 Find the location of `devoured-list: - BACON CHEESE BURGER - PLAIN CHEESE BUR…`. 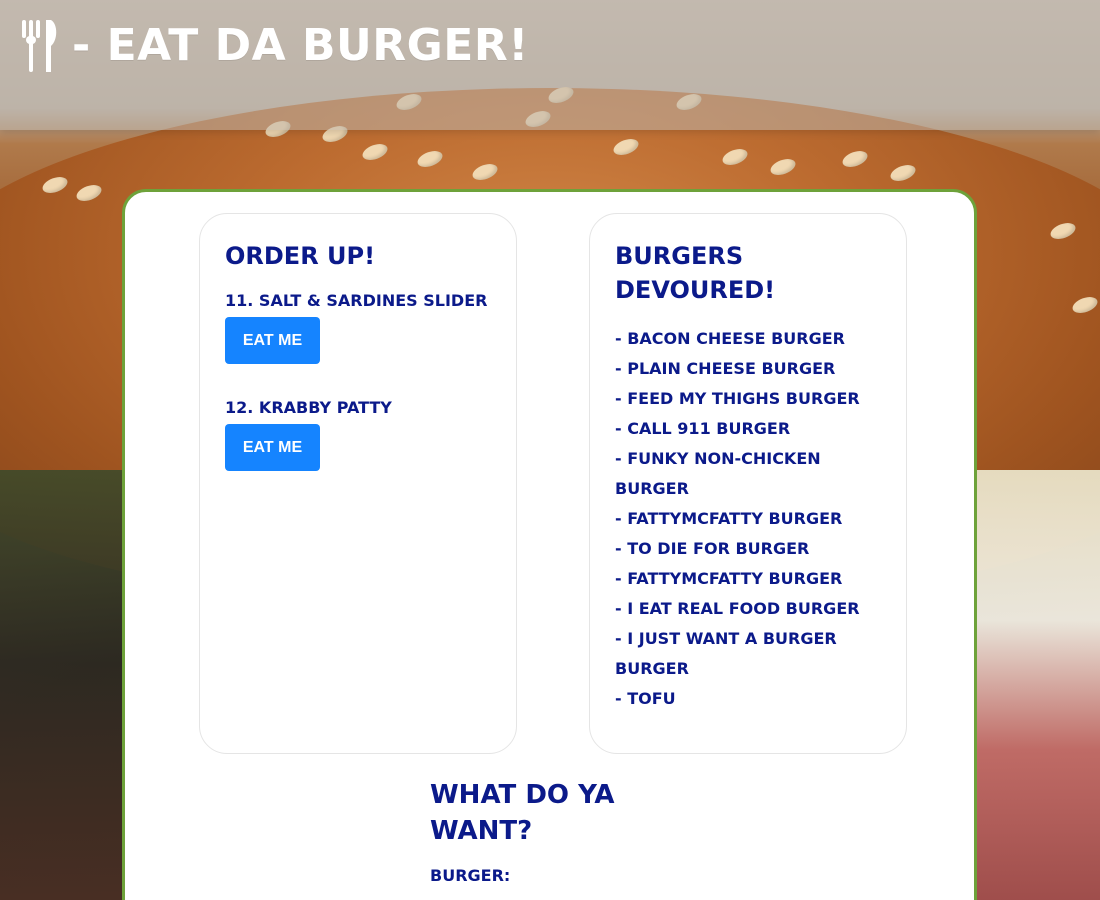

devoured-list: - BACON CHEESE BURGER - PLAIN CHEESE BUR… is located at coordinates (748, 519).